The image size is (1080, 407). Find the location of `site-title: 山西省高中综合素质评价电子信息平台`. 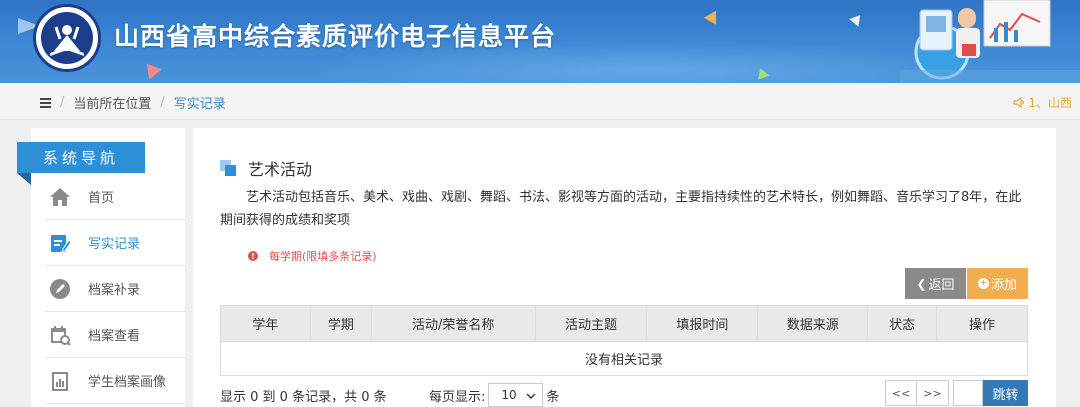

site-title: 山西省高中综合素质评价电子信息平台 is located at coordinates (335, 36).